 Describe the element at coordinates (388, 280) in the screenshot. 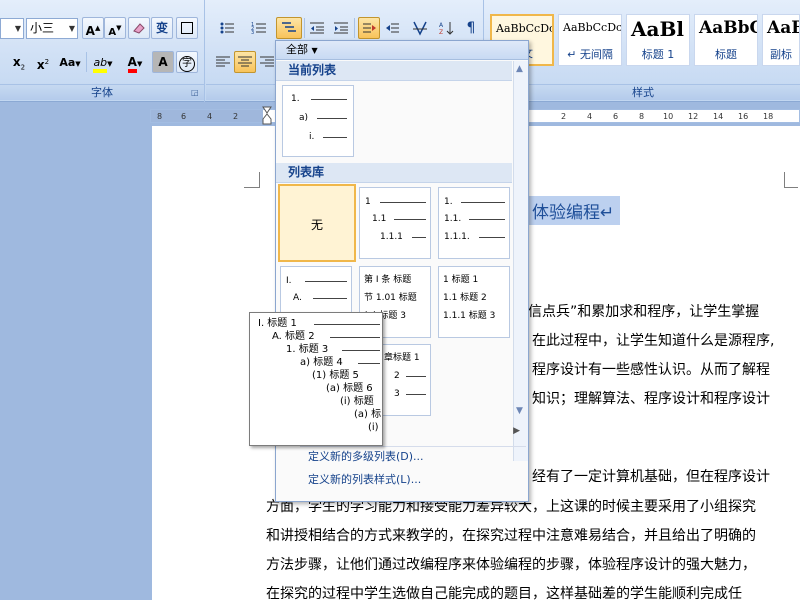

I see `list-level-1: 第 Ⅰ 条 标题` at that location.